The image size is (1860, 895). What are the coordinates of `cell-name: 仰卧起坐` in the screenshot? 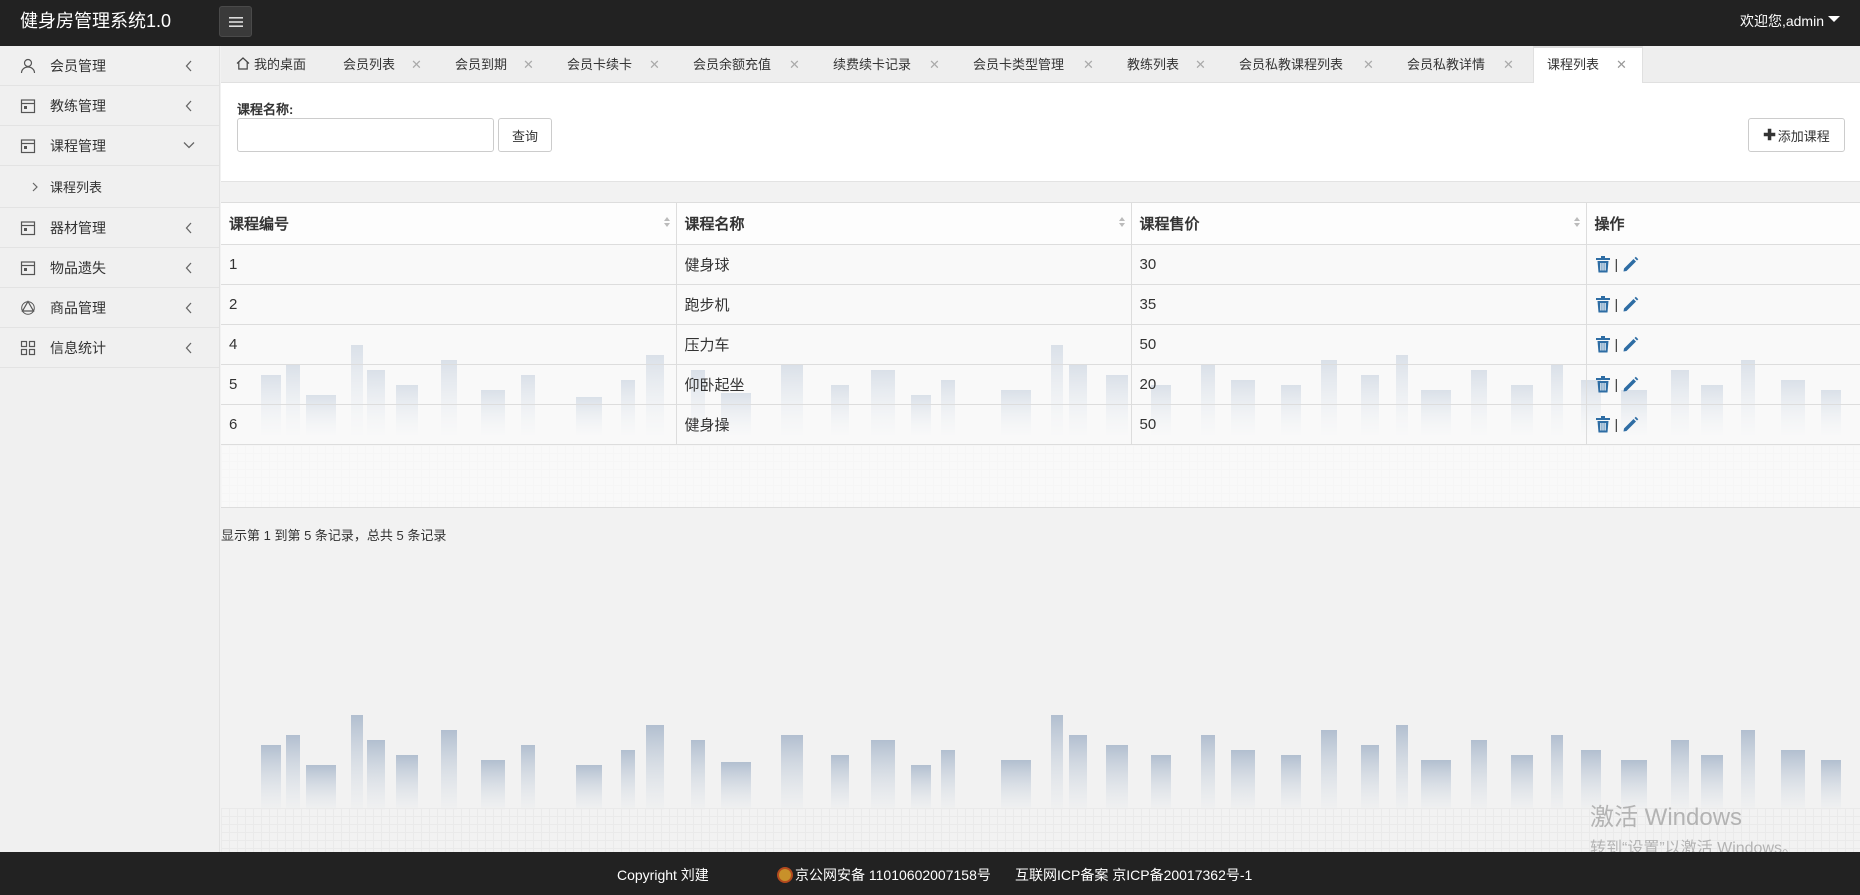 It's located at (904, 384).